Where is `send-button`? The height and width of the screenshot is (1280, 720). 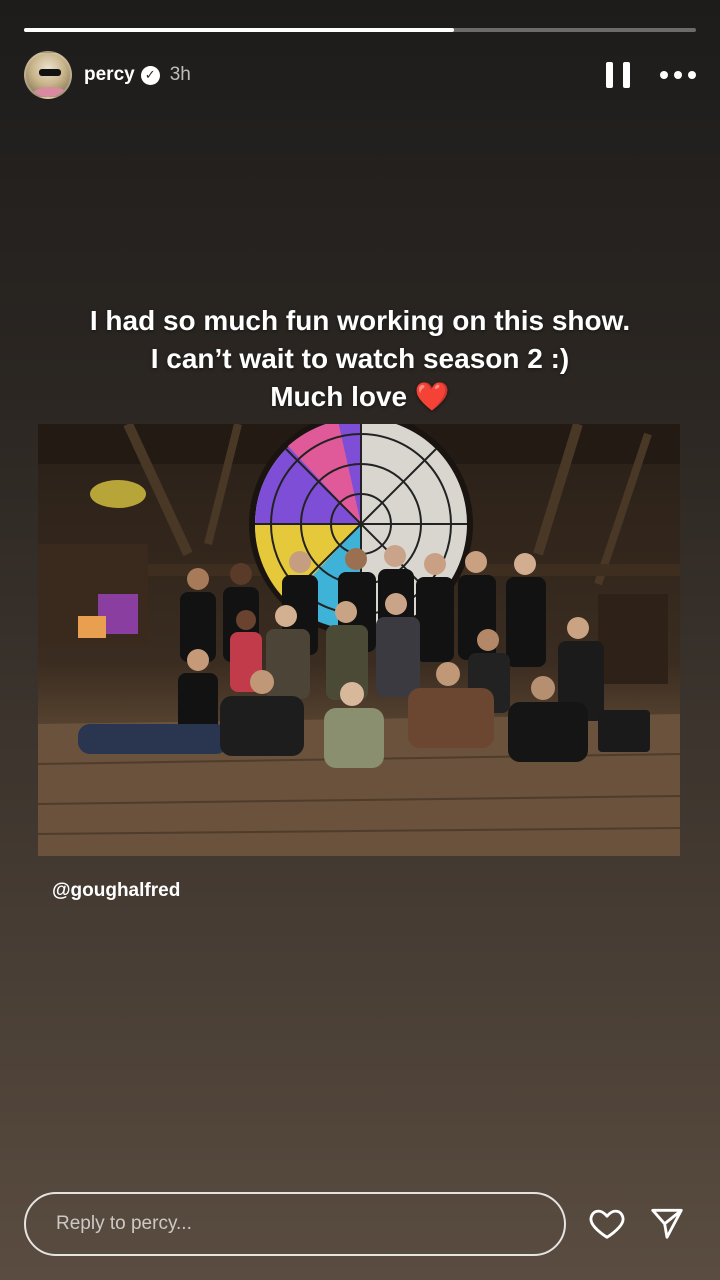 send-button is located at coordinates (667, 1223).